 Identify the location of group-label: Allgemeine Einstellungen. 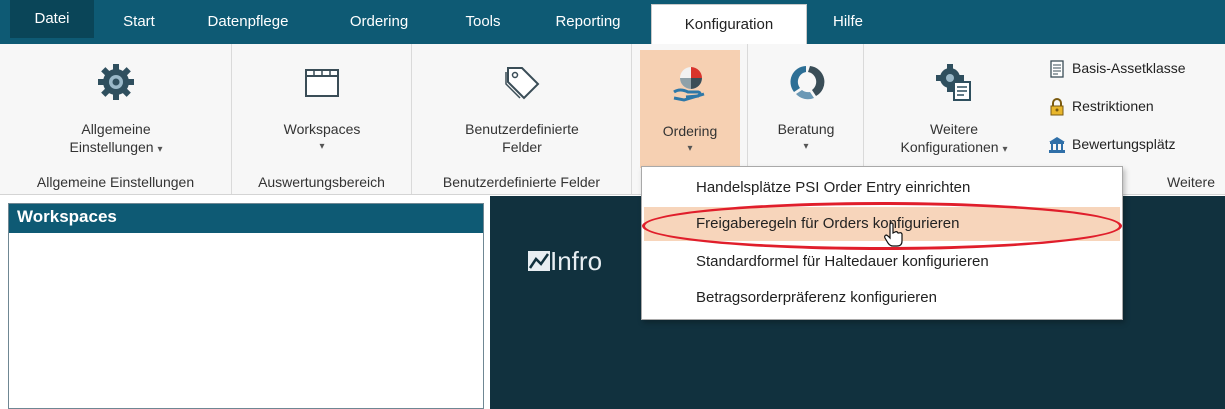
(115, 182).